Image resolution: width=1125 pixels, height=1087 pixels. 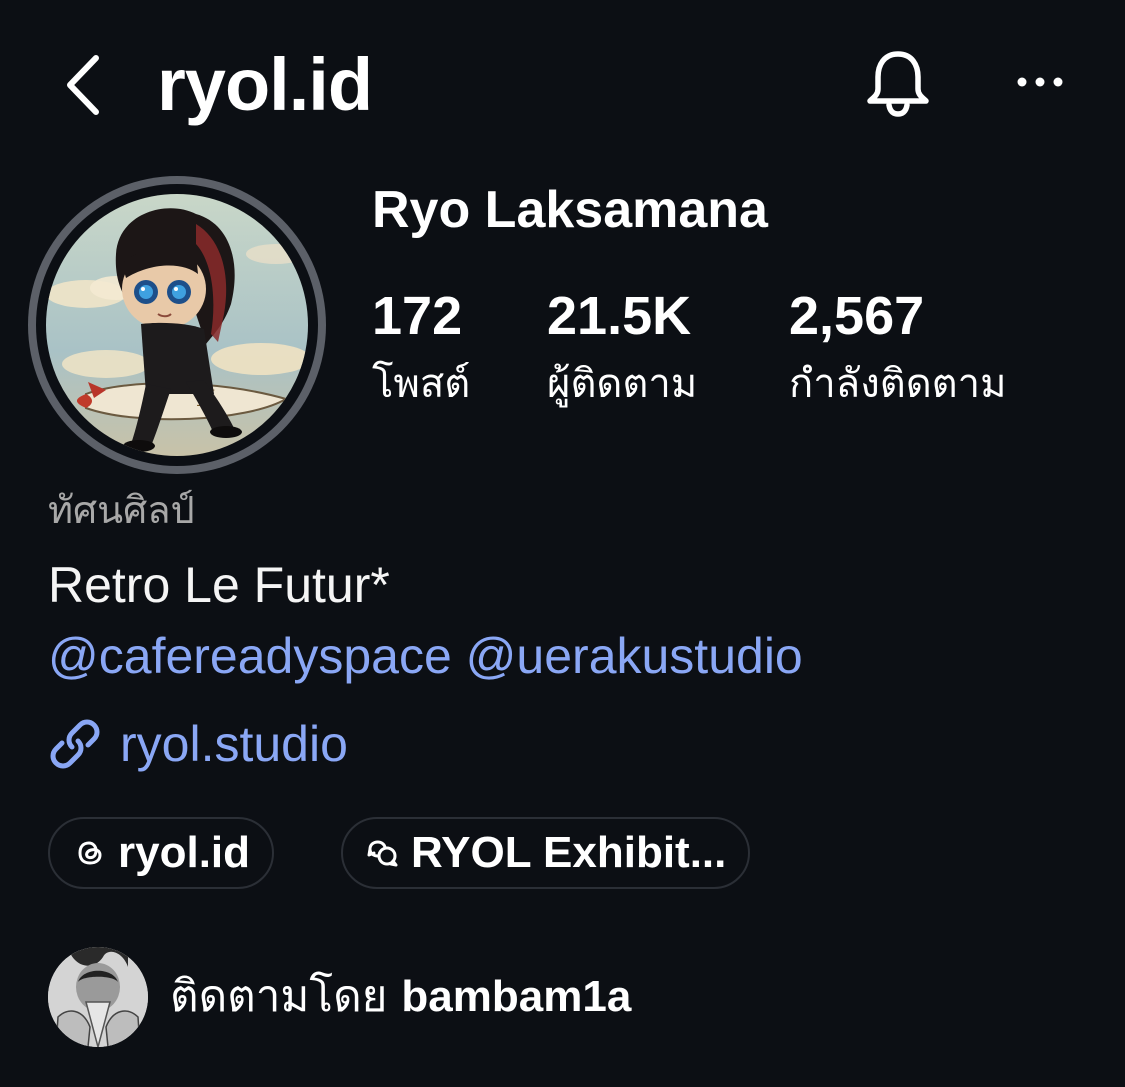 What do you see at coordinates (75, 744) in the screenshot?
I see `link-icon` at bounding box center [75, 744].